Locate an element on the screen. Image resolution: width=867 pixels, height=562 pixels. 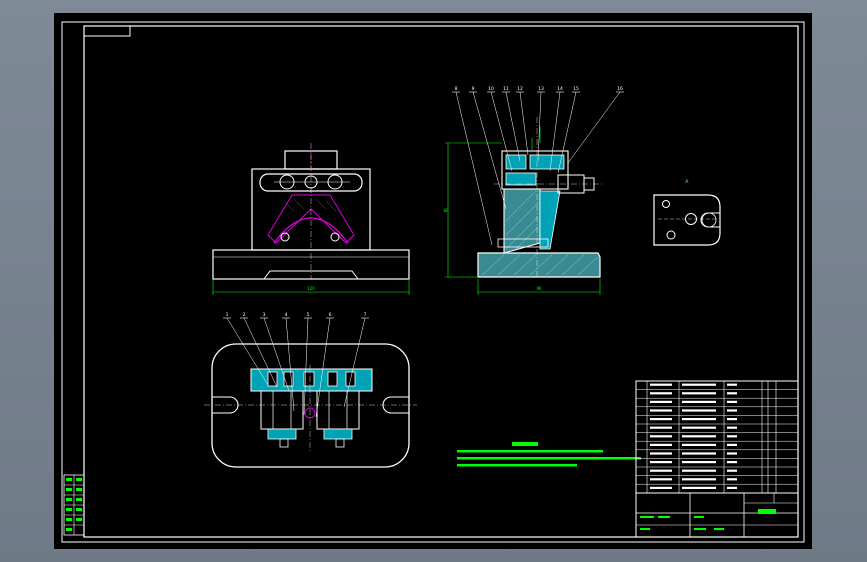
front-width-label: 120 is located at coordinates (311, 288).